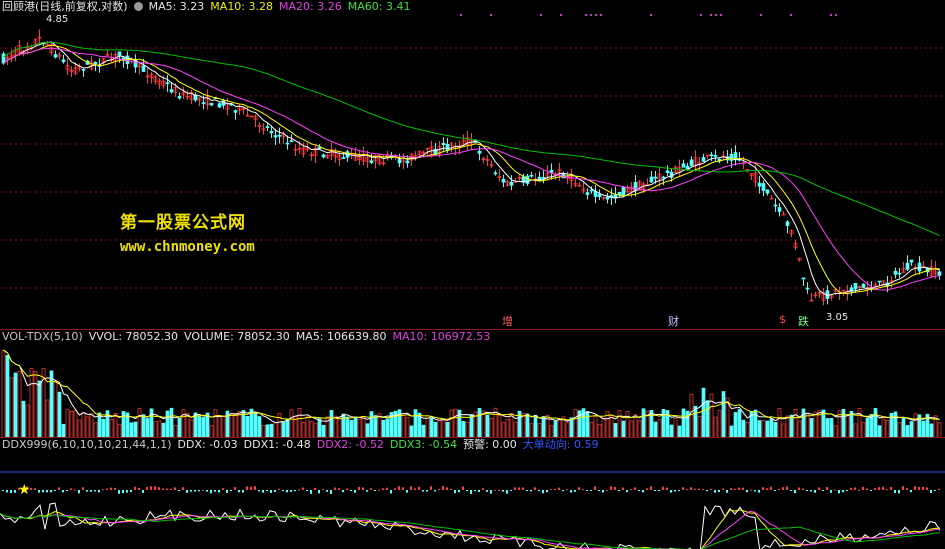 The height and width of the screenshot is (549, 945). Describe the element at coordinates (782, 319) in the screenshot. I see `event-marker-dollar: $` at that location.